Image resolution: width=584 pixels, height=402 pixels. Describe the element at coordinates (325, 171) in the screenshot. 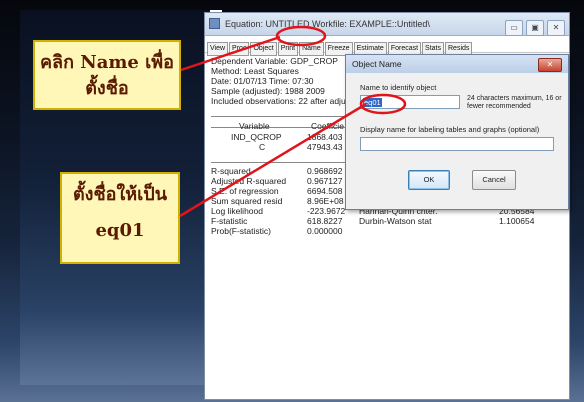

I see `stat-value: 0.968692` at that location.